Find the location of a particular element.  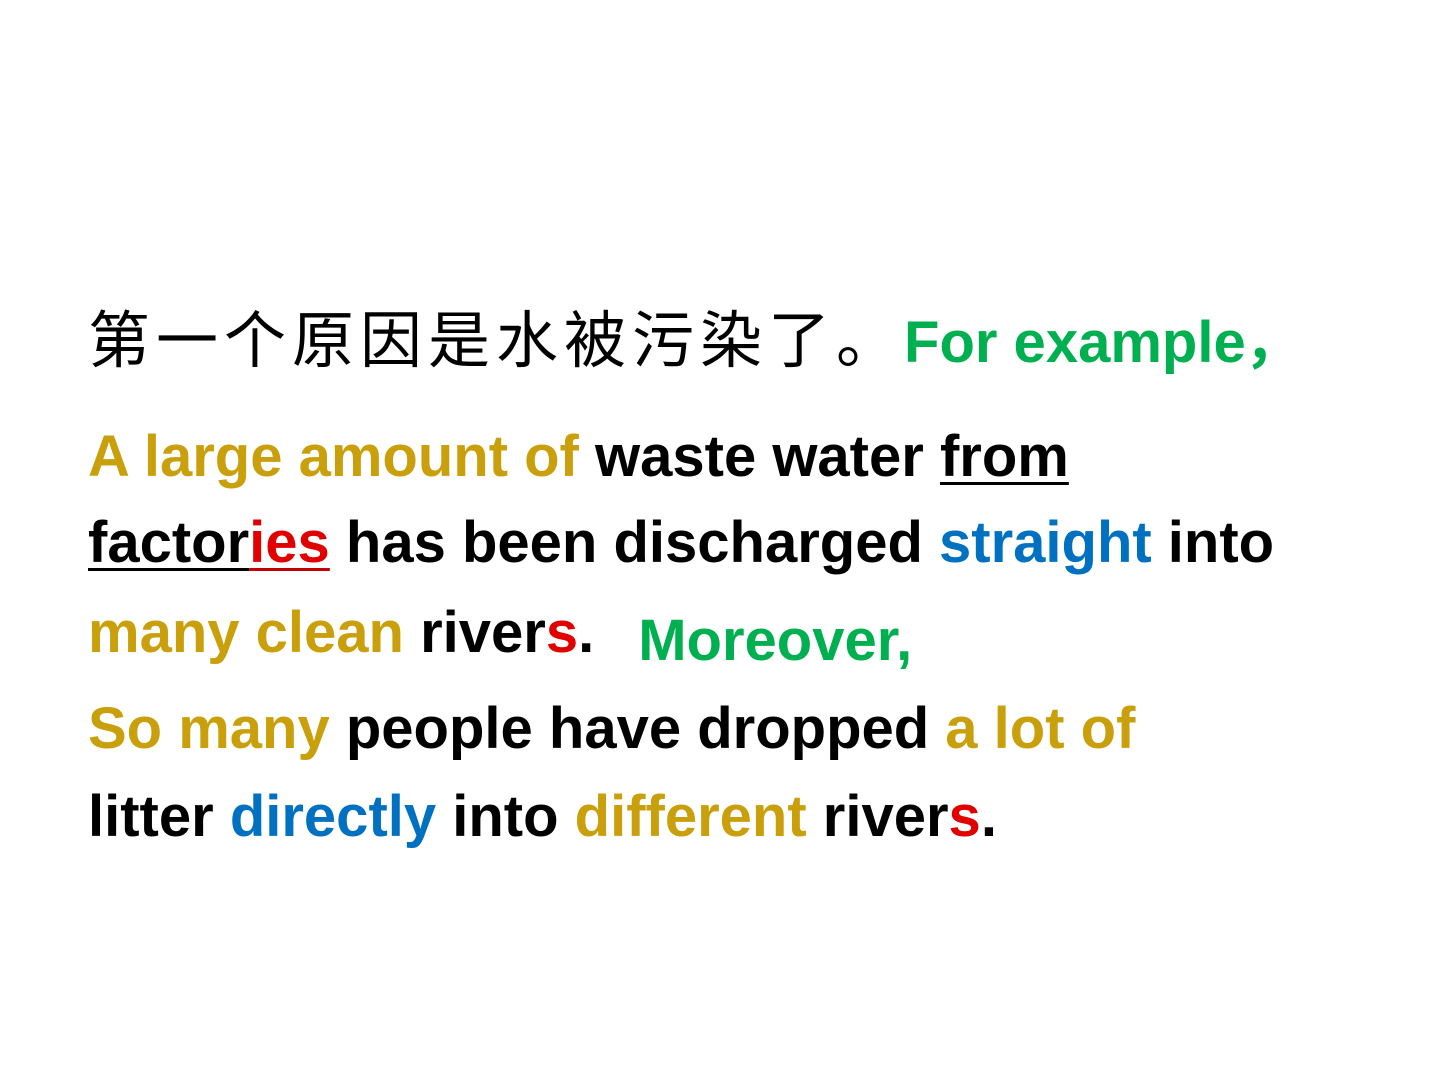

line-5: So many people have dropped a lot of is located at coordinates (611, 729).